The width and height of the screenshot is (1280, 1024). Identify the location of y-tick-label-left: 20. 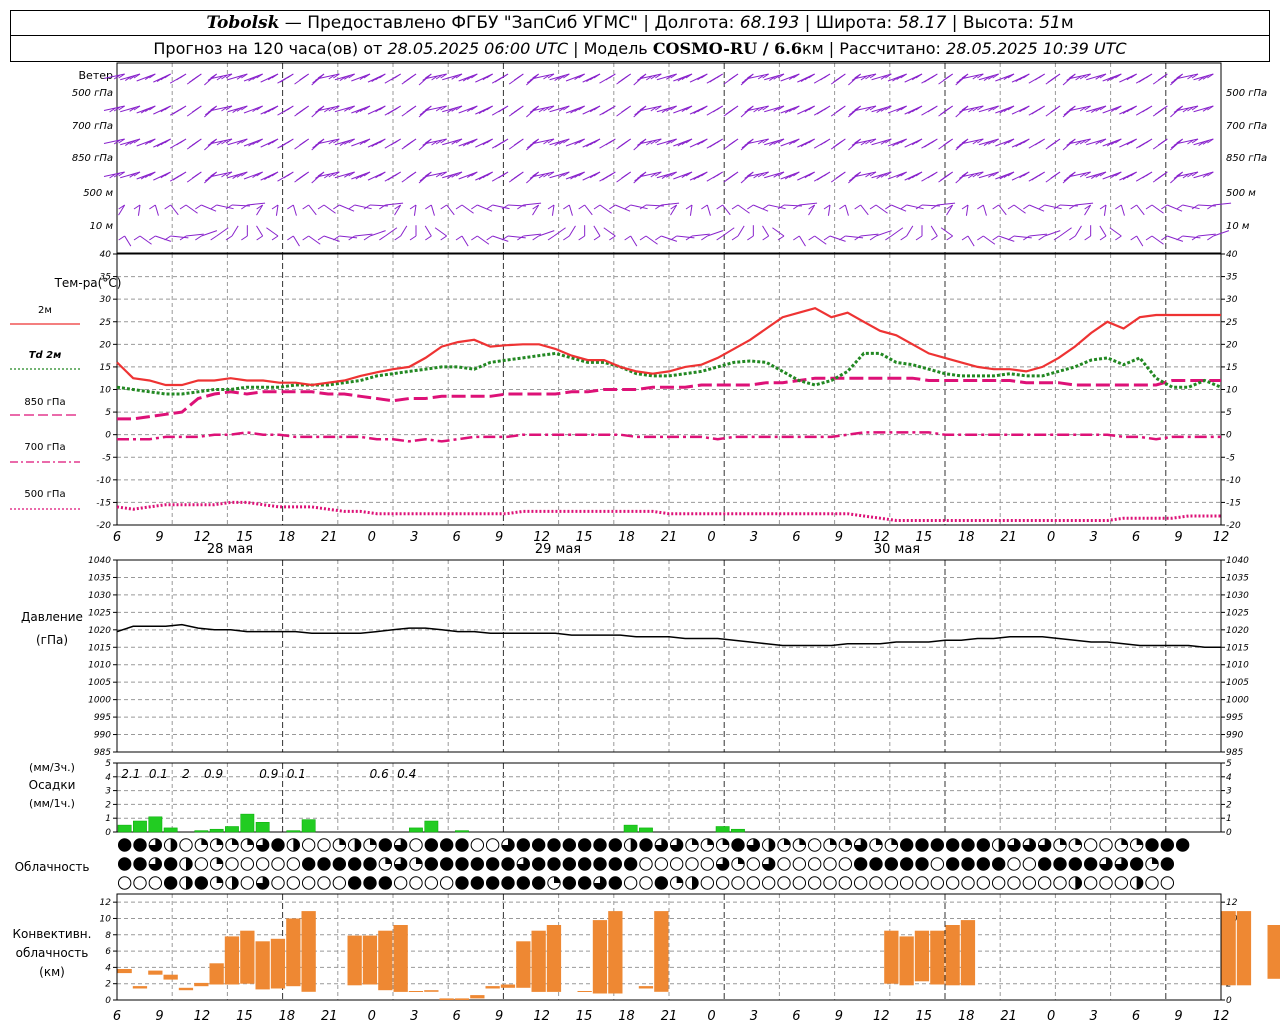
(106, 345).